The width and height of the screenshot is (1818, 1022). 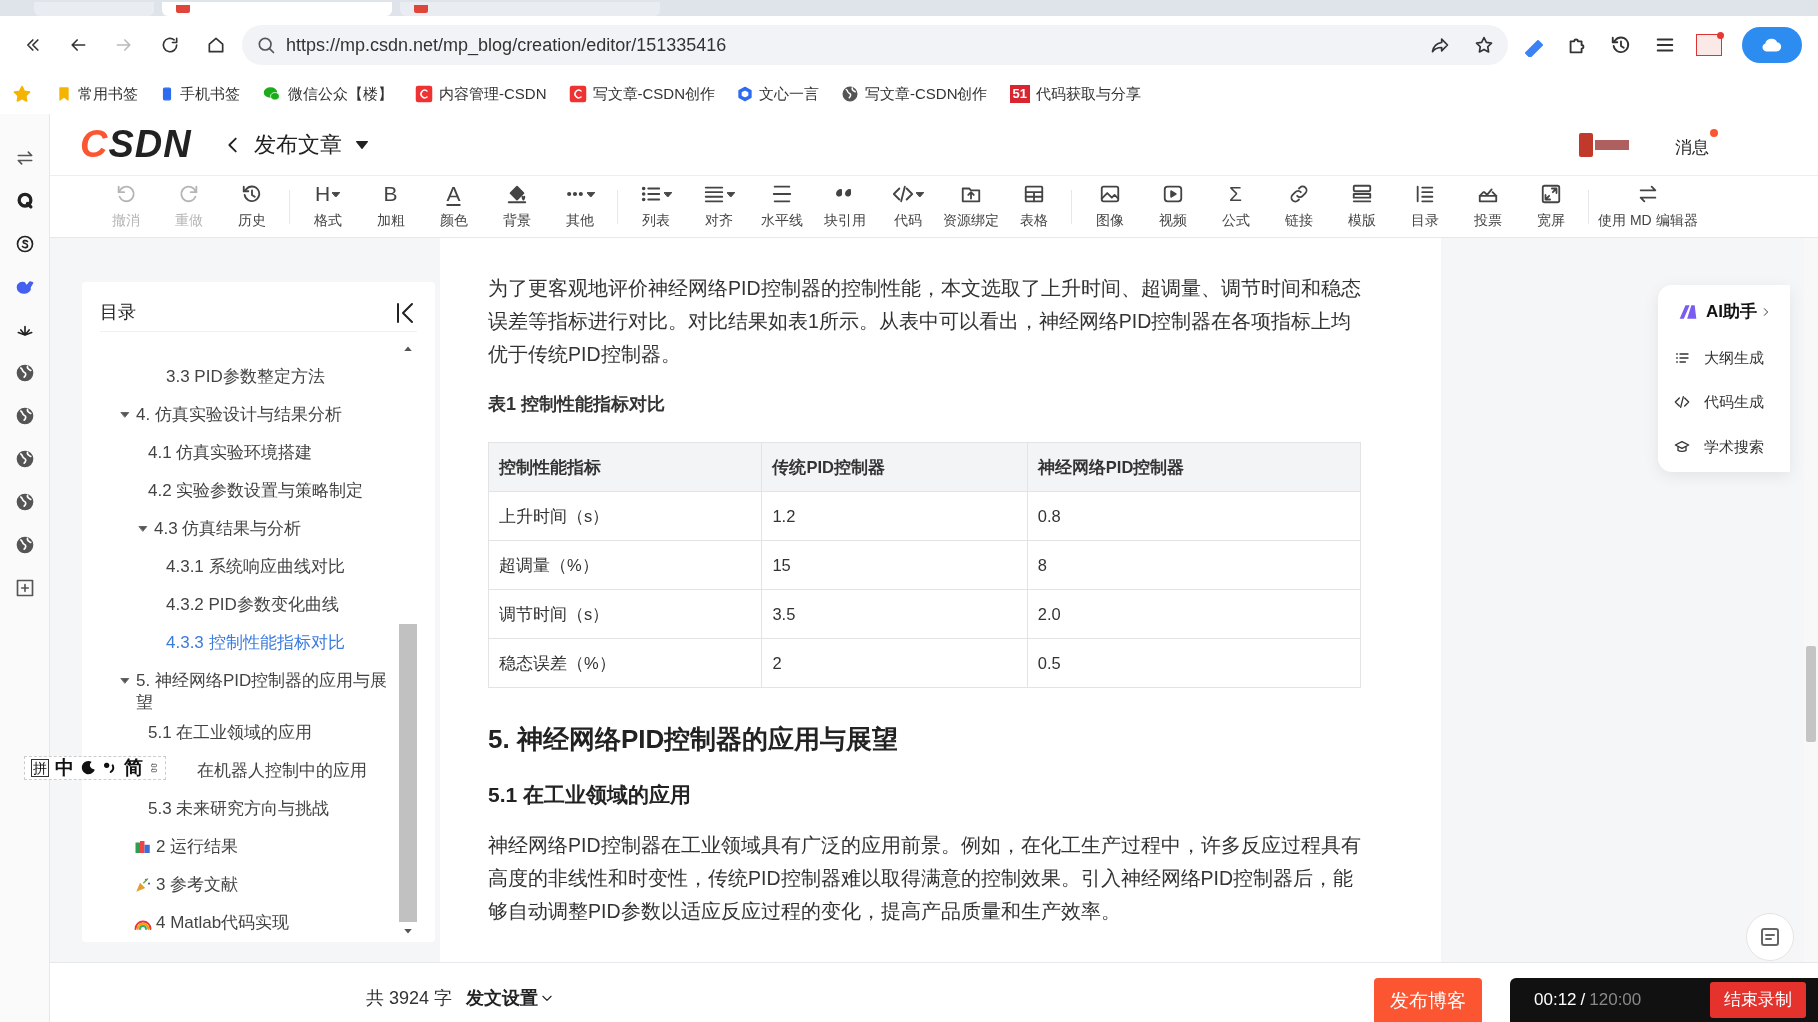 I want to click on brand-logo-icon, so click(x=1605, y=144).